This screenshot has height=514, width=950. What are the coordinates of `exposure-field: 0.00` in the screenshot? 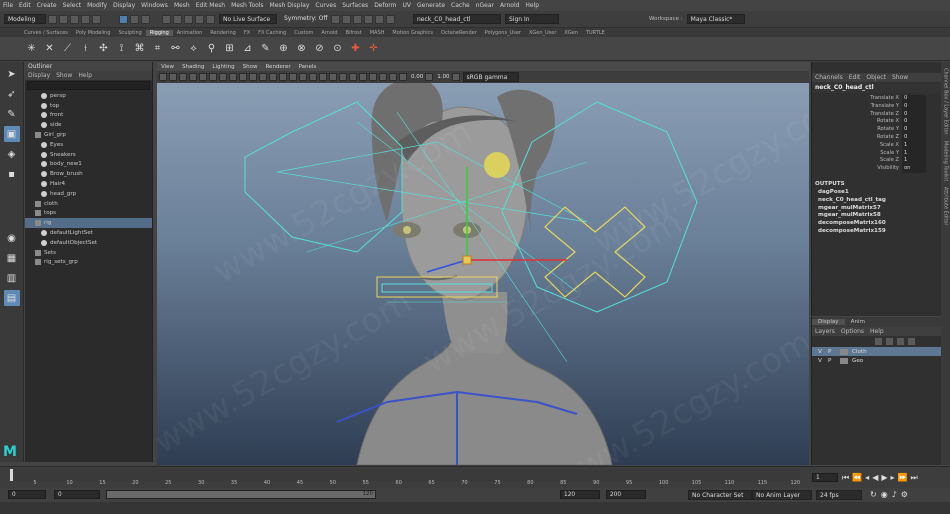 It's located at (417, 77).